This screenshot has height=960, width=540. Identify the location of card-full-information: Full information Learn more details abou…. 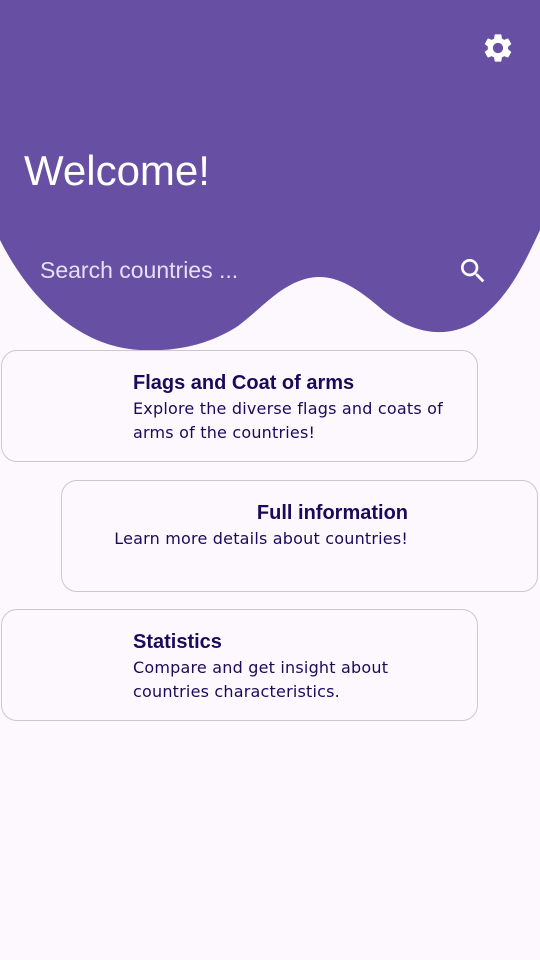
(299, 536).